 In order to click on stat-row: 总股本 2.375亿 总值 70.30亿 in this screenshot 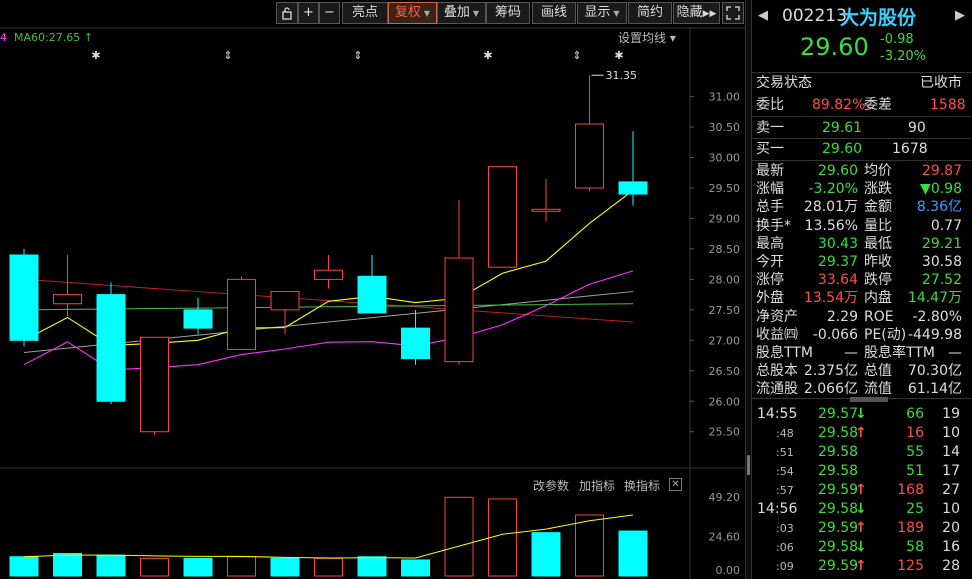, I will do `click(862, 371)`.